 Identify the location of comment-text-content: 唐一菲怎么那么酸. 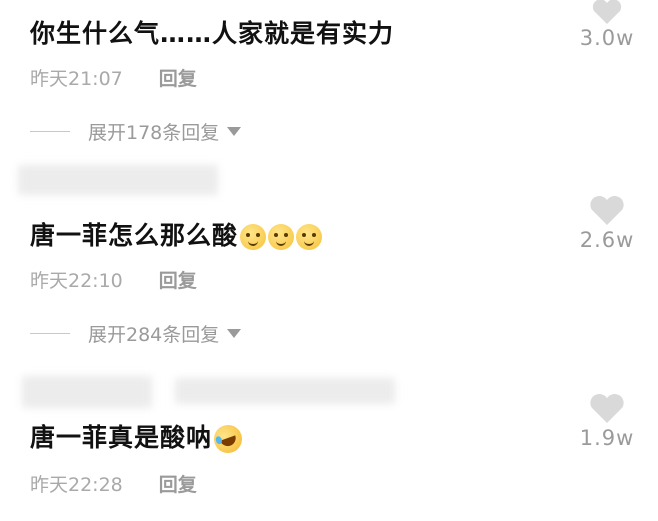
(134, 235).